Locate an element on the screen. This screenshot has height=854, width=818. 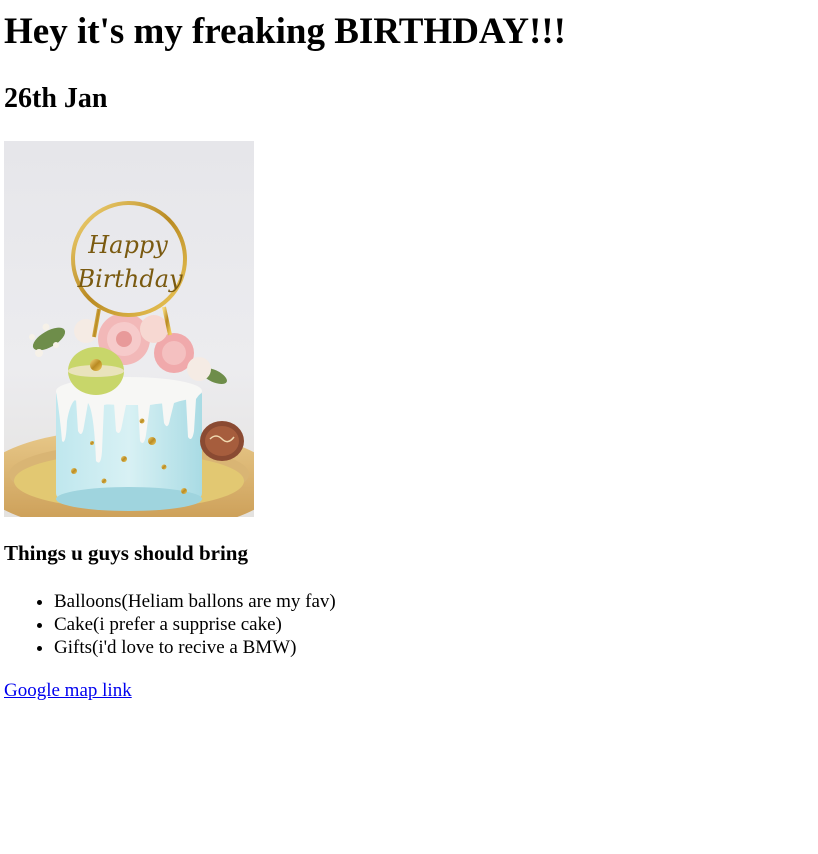
list-item: Balloons(Heliam ballons are my fav) is located at coordinates (195, 601).